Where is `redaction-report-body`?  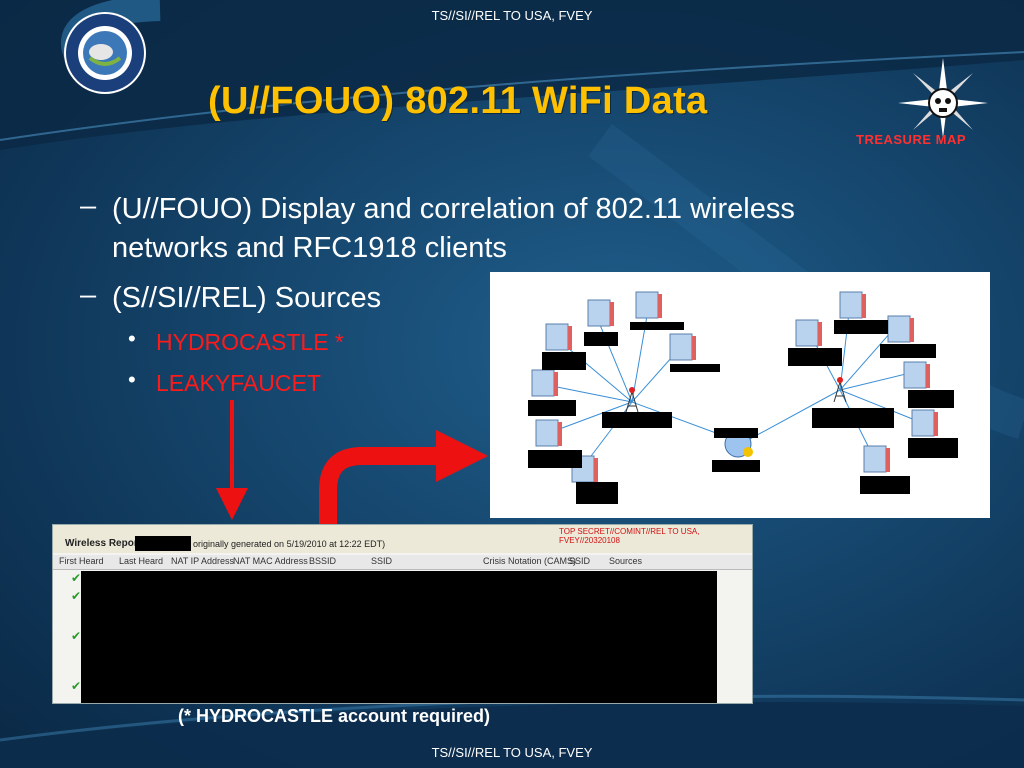
redaction-report-body is located at coordinates (399, 637).